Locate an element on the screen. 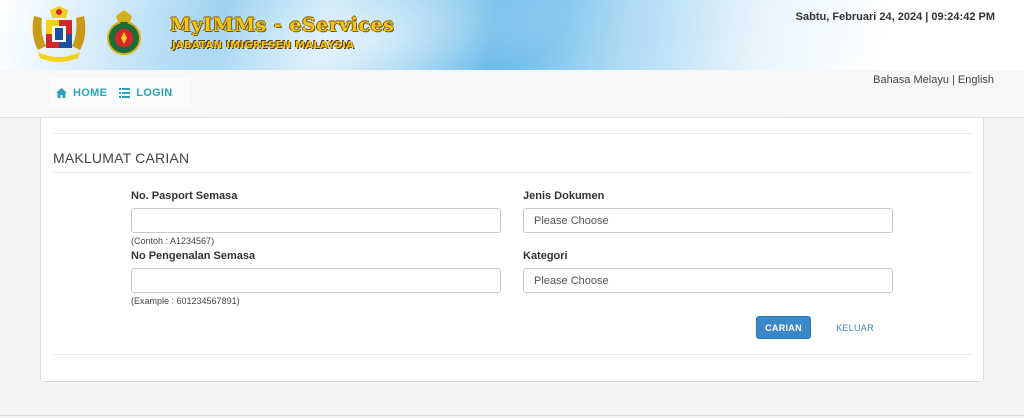  coat-of-arms-logo is located at coordinates (59, 34).